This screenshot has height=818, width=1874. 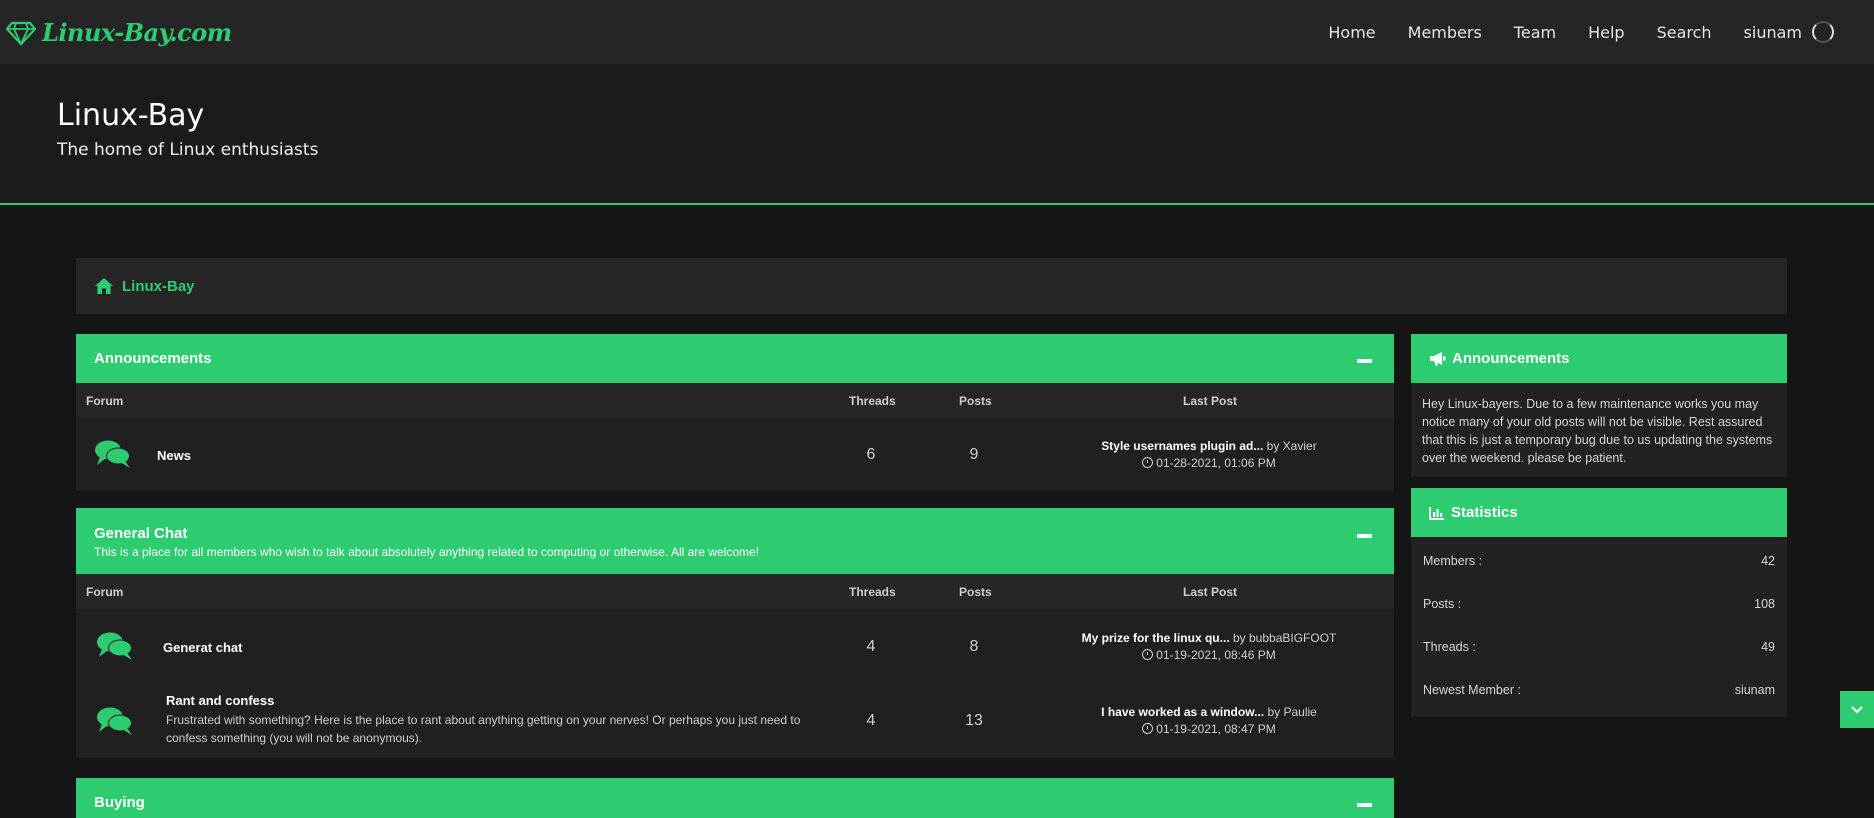 I want to click on sidebar-announcements-header: Announcements, so click(x=1599, y=358).